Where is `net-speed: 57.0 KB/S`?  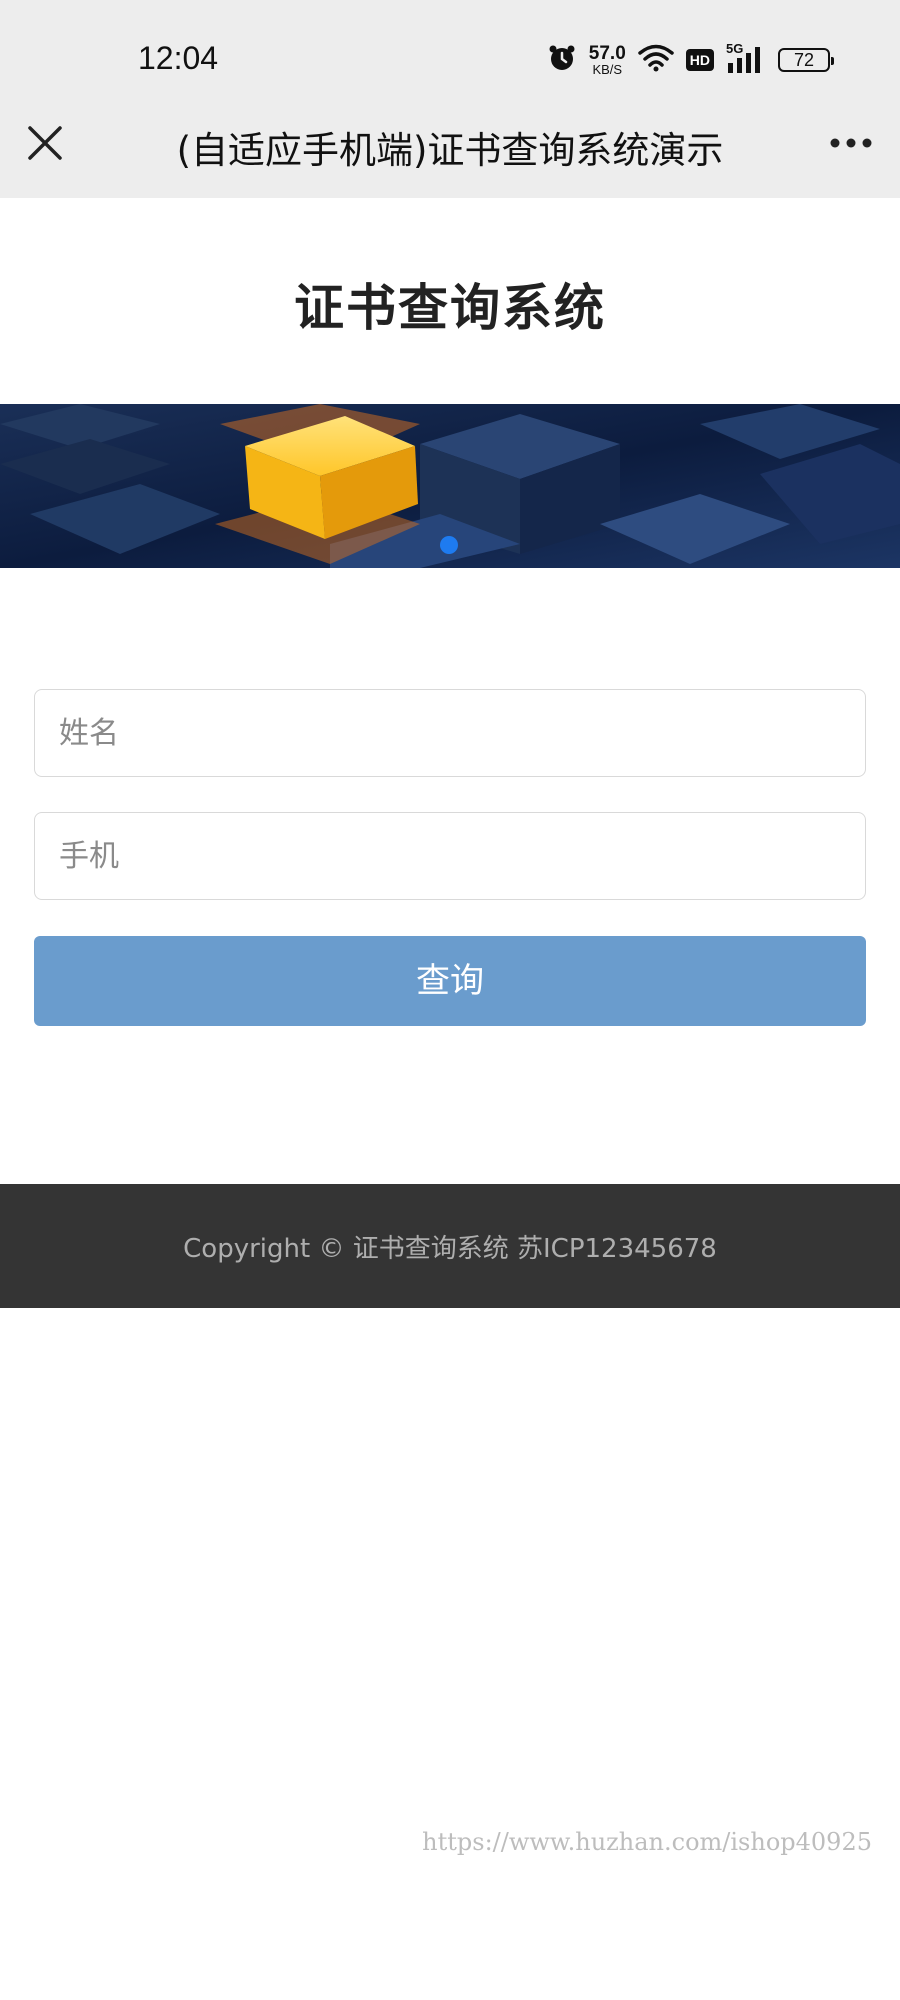
net-speed: 57.0 KB/S is located at coordinates (607, 60).